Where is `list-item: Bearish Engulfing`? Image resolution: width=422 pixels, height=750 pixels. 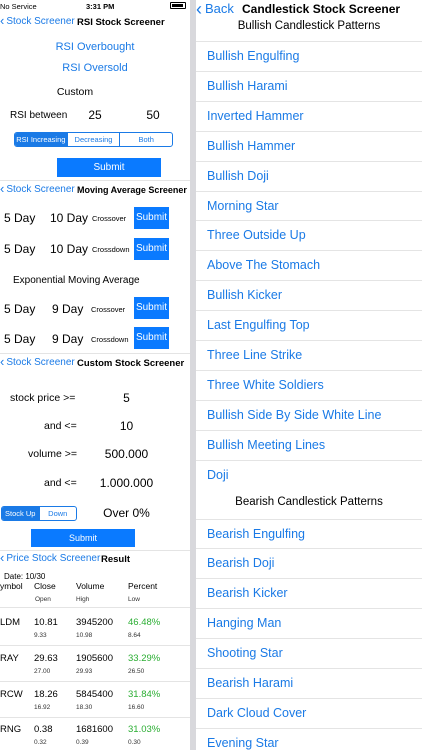 list-item: Bearish Engulfing is located at coordinates (309, 534).